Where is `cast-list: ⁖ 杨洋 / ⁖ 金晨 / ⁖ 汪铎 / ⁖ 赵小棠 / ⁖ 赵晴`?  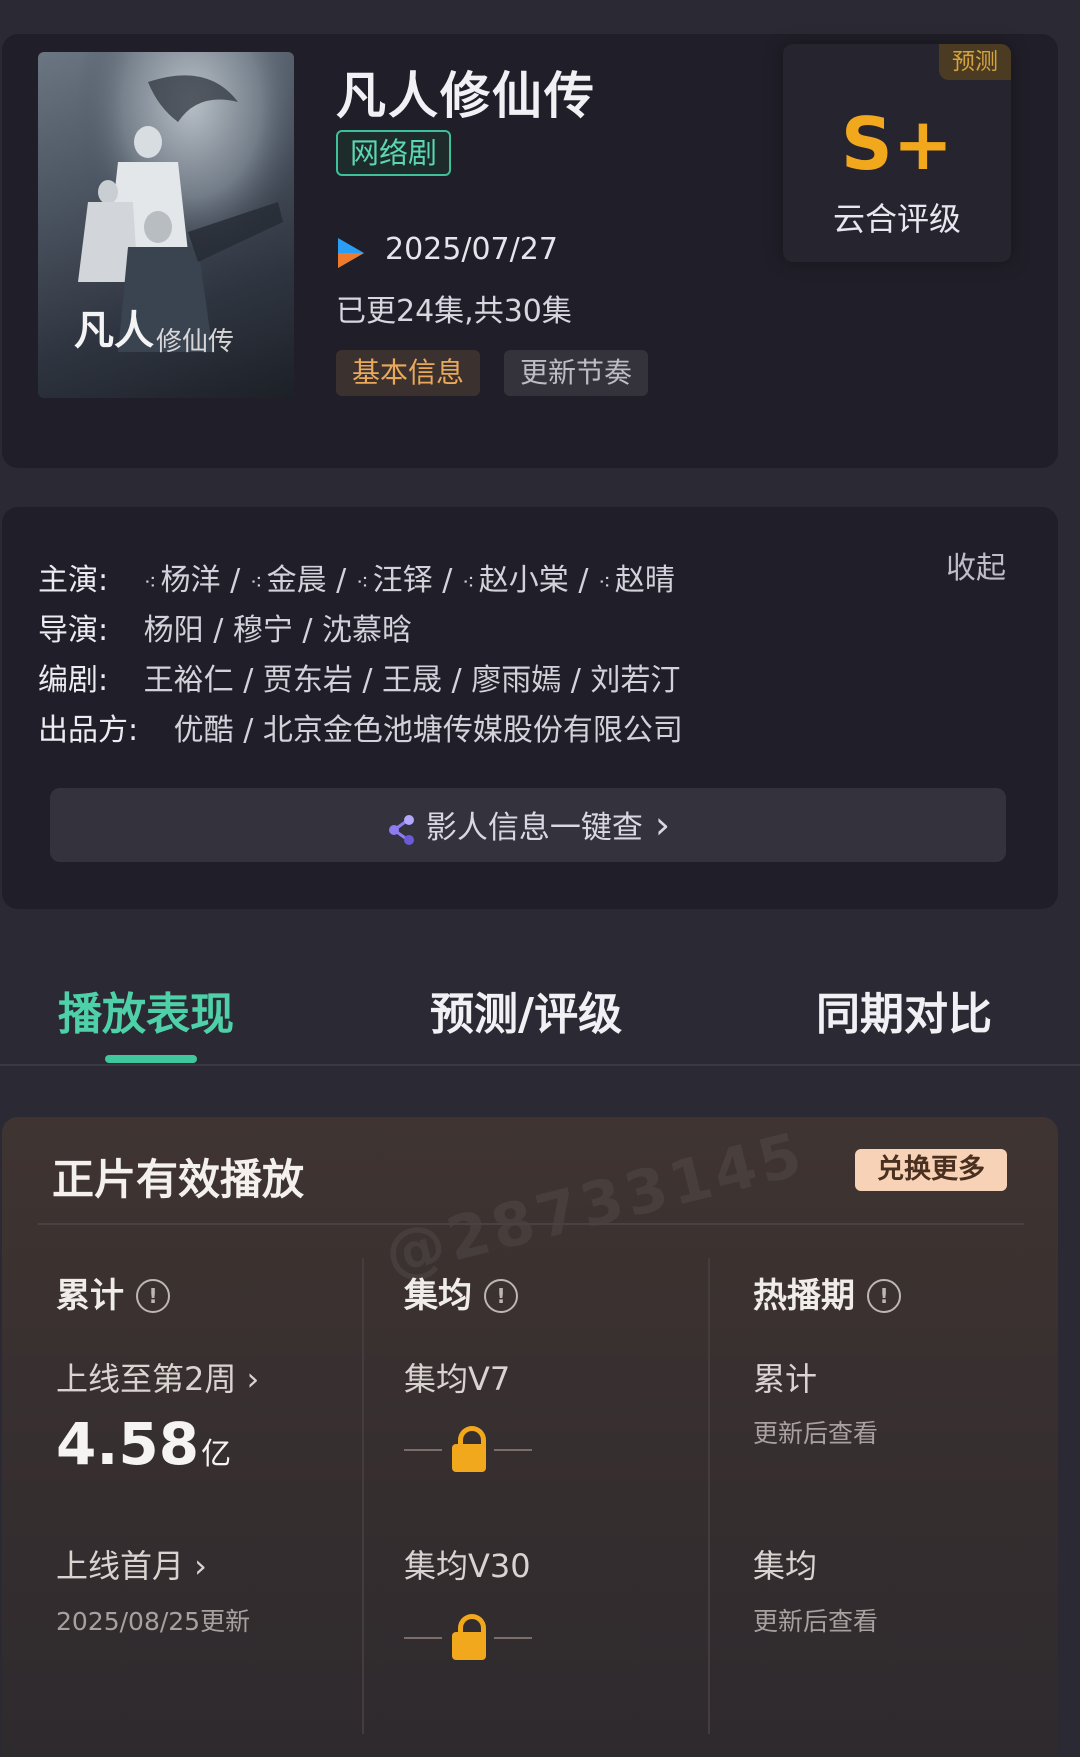 cast-list: ⁖ 杨洋 / ⁖ 金晨 / ⁖ 汪铎 / ⁖ 赵小棠 / ⁖ 赵晴 is located at coordinates (409, 580).